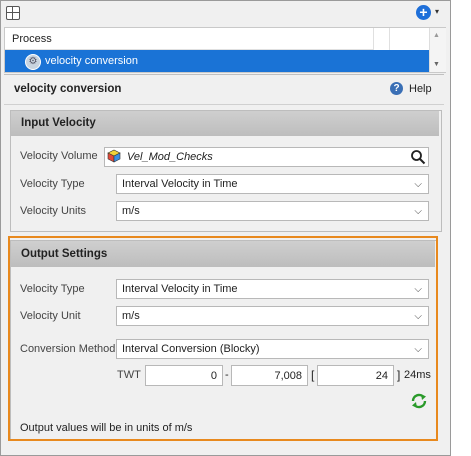 Image resolution: width=471 pixels, height=456 pixels. Describe the element at coordinates (437, 11) in the screenshot. I see `add-menu-chevron-icon: ▾` at that location.